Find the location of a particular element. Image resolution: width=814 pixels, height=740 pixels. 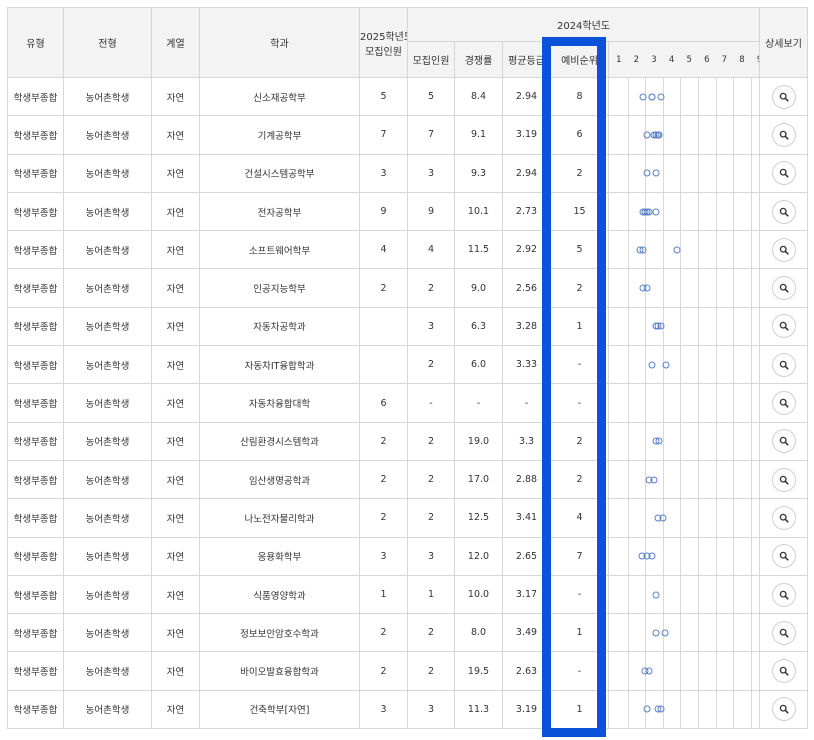

header-quota-2025: 2025학년도 모집인원 is located at coordinates (383, 42).